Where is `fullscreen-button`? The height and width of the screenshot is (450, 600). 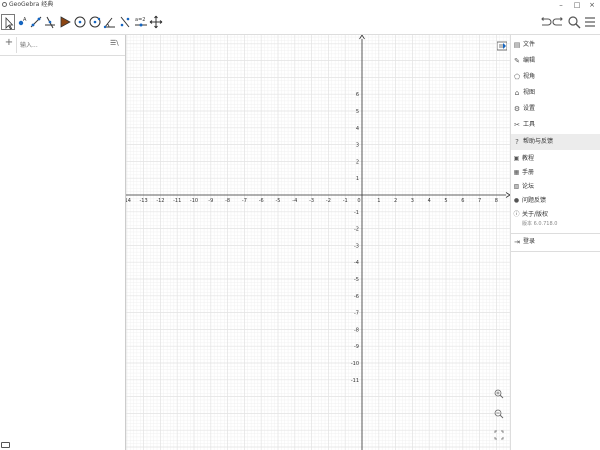 fullscreen-button is located at coordinates (499, 435).